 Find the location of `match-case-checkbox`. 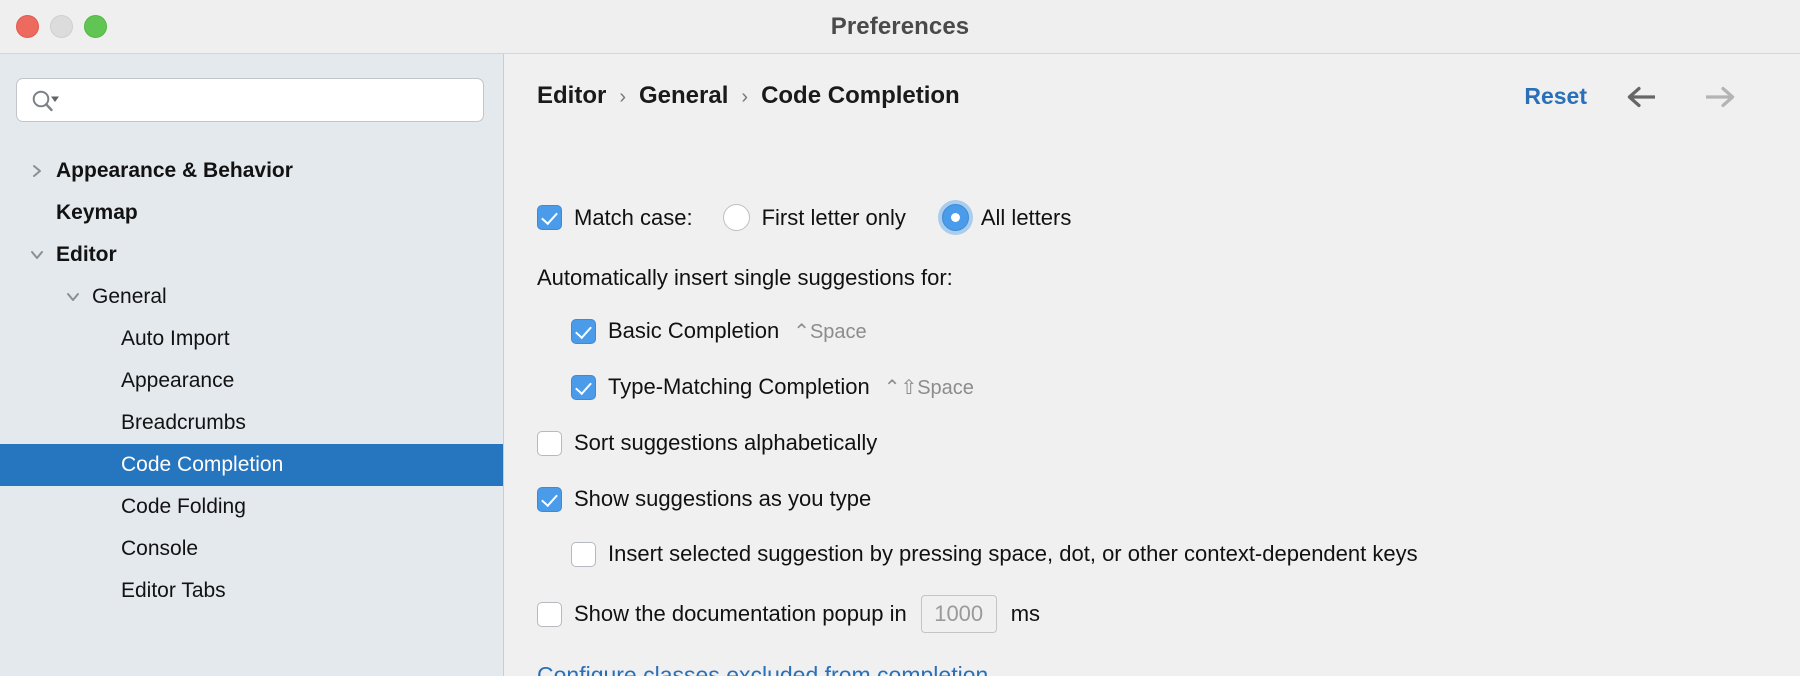

match-case-checkbox is located at coordinates (549, 217).